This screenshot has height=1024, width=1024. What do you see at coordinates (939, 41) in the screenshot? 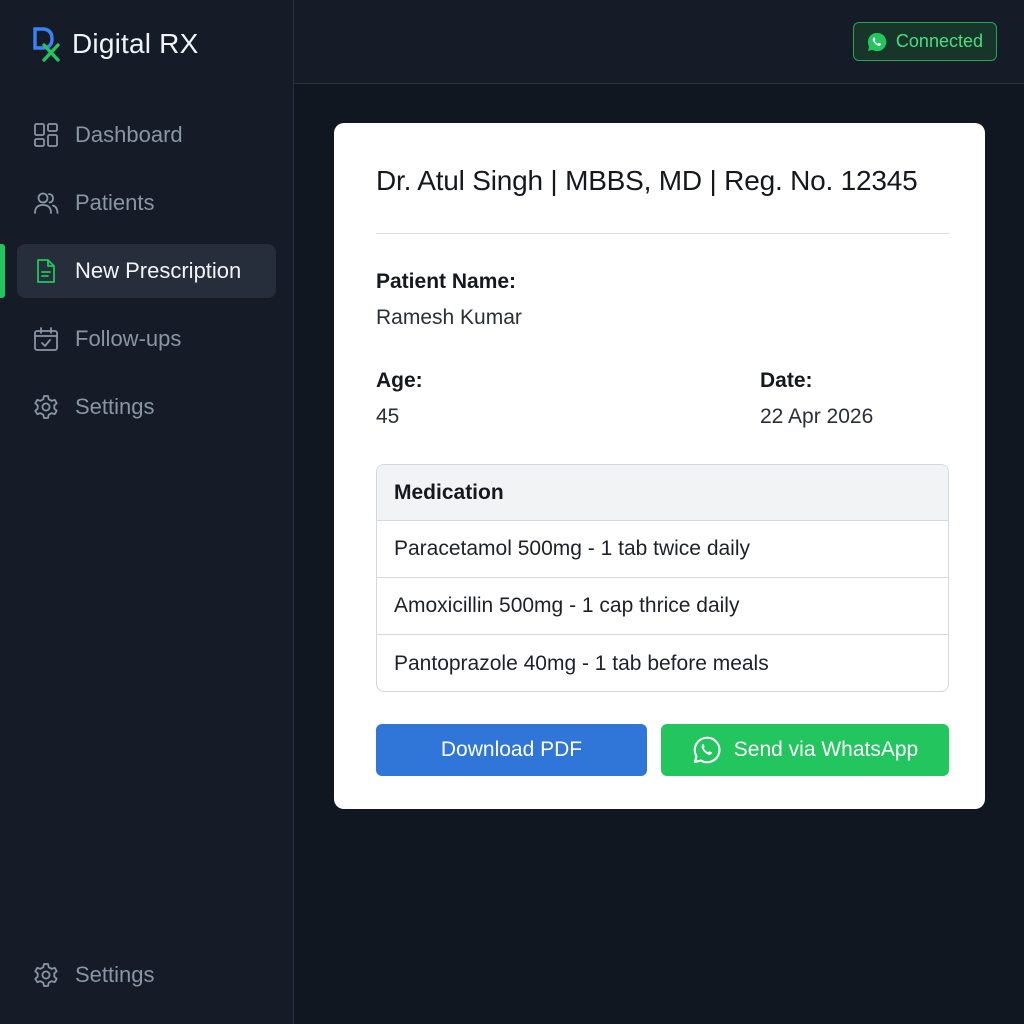
I see `connection-status-label: Connected` at bounding box center [939, 41].